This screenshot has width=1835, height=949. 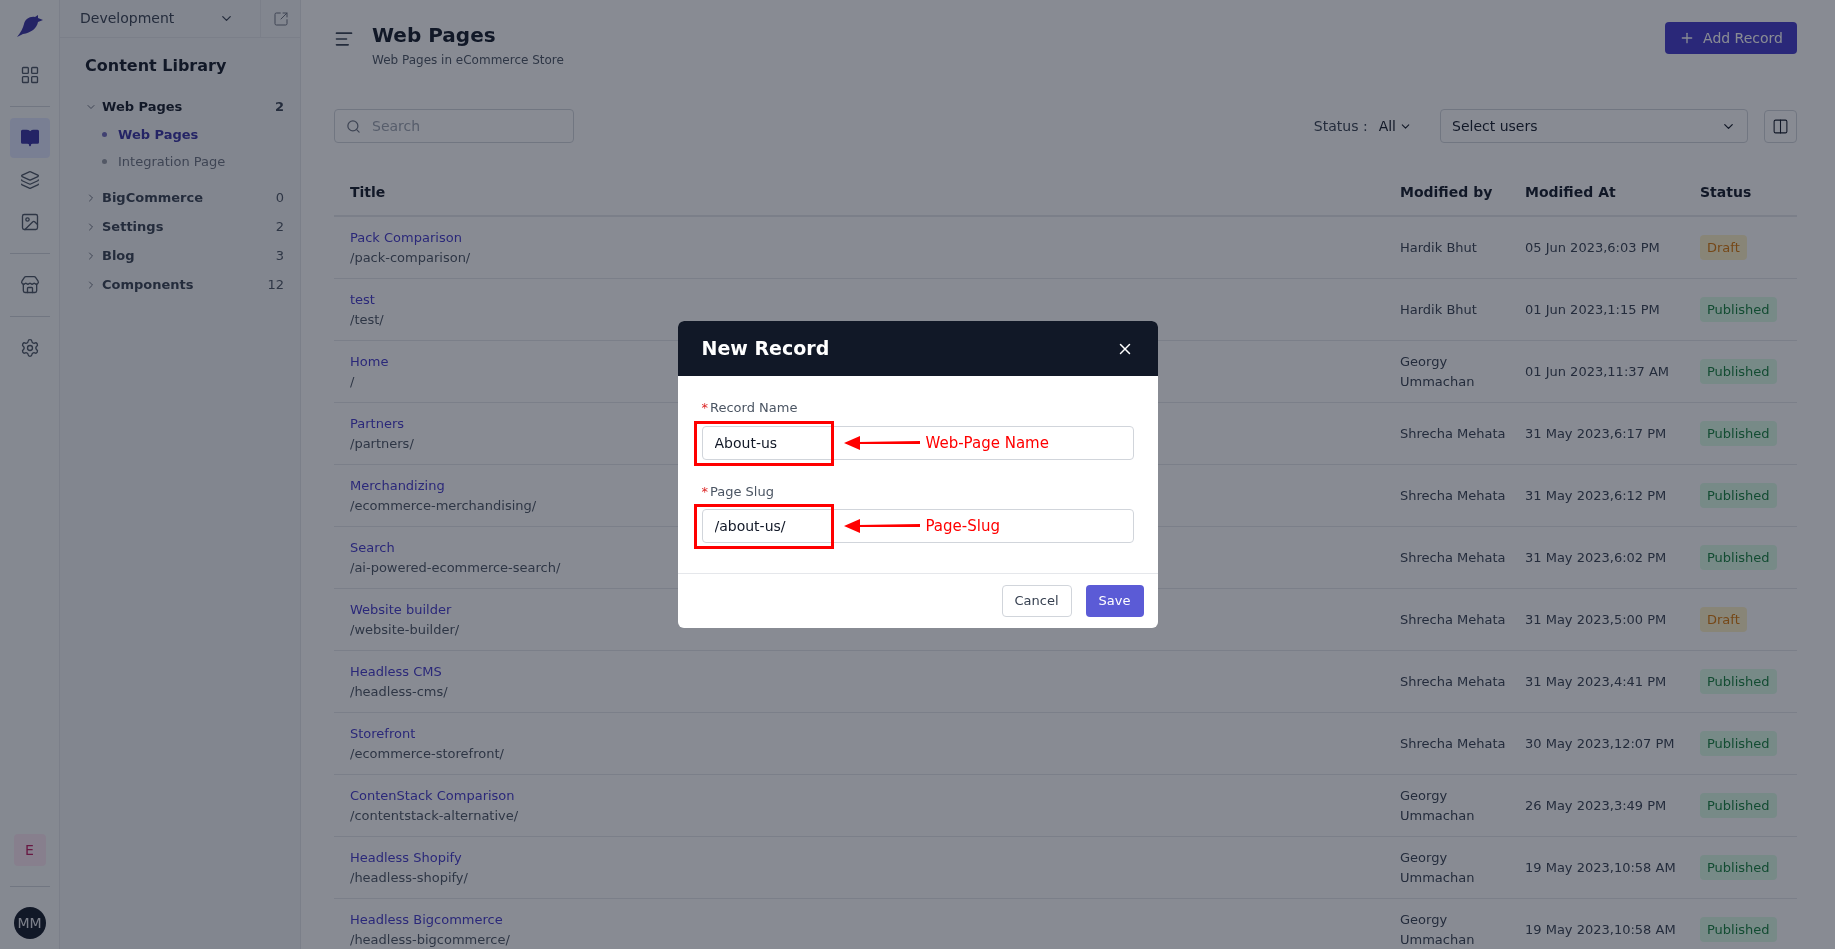 What do you see at coordinates (1600, 743) in the screenshot?
I see `modified-date: 30 May 2023,12:07 PM` at bounding box center [1600, 743].